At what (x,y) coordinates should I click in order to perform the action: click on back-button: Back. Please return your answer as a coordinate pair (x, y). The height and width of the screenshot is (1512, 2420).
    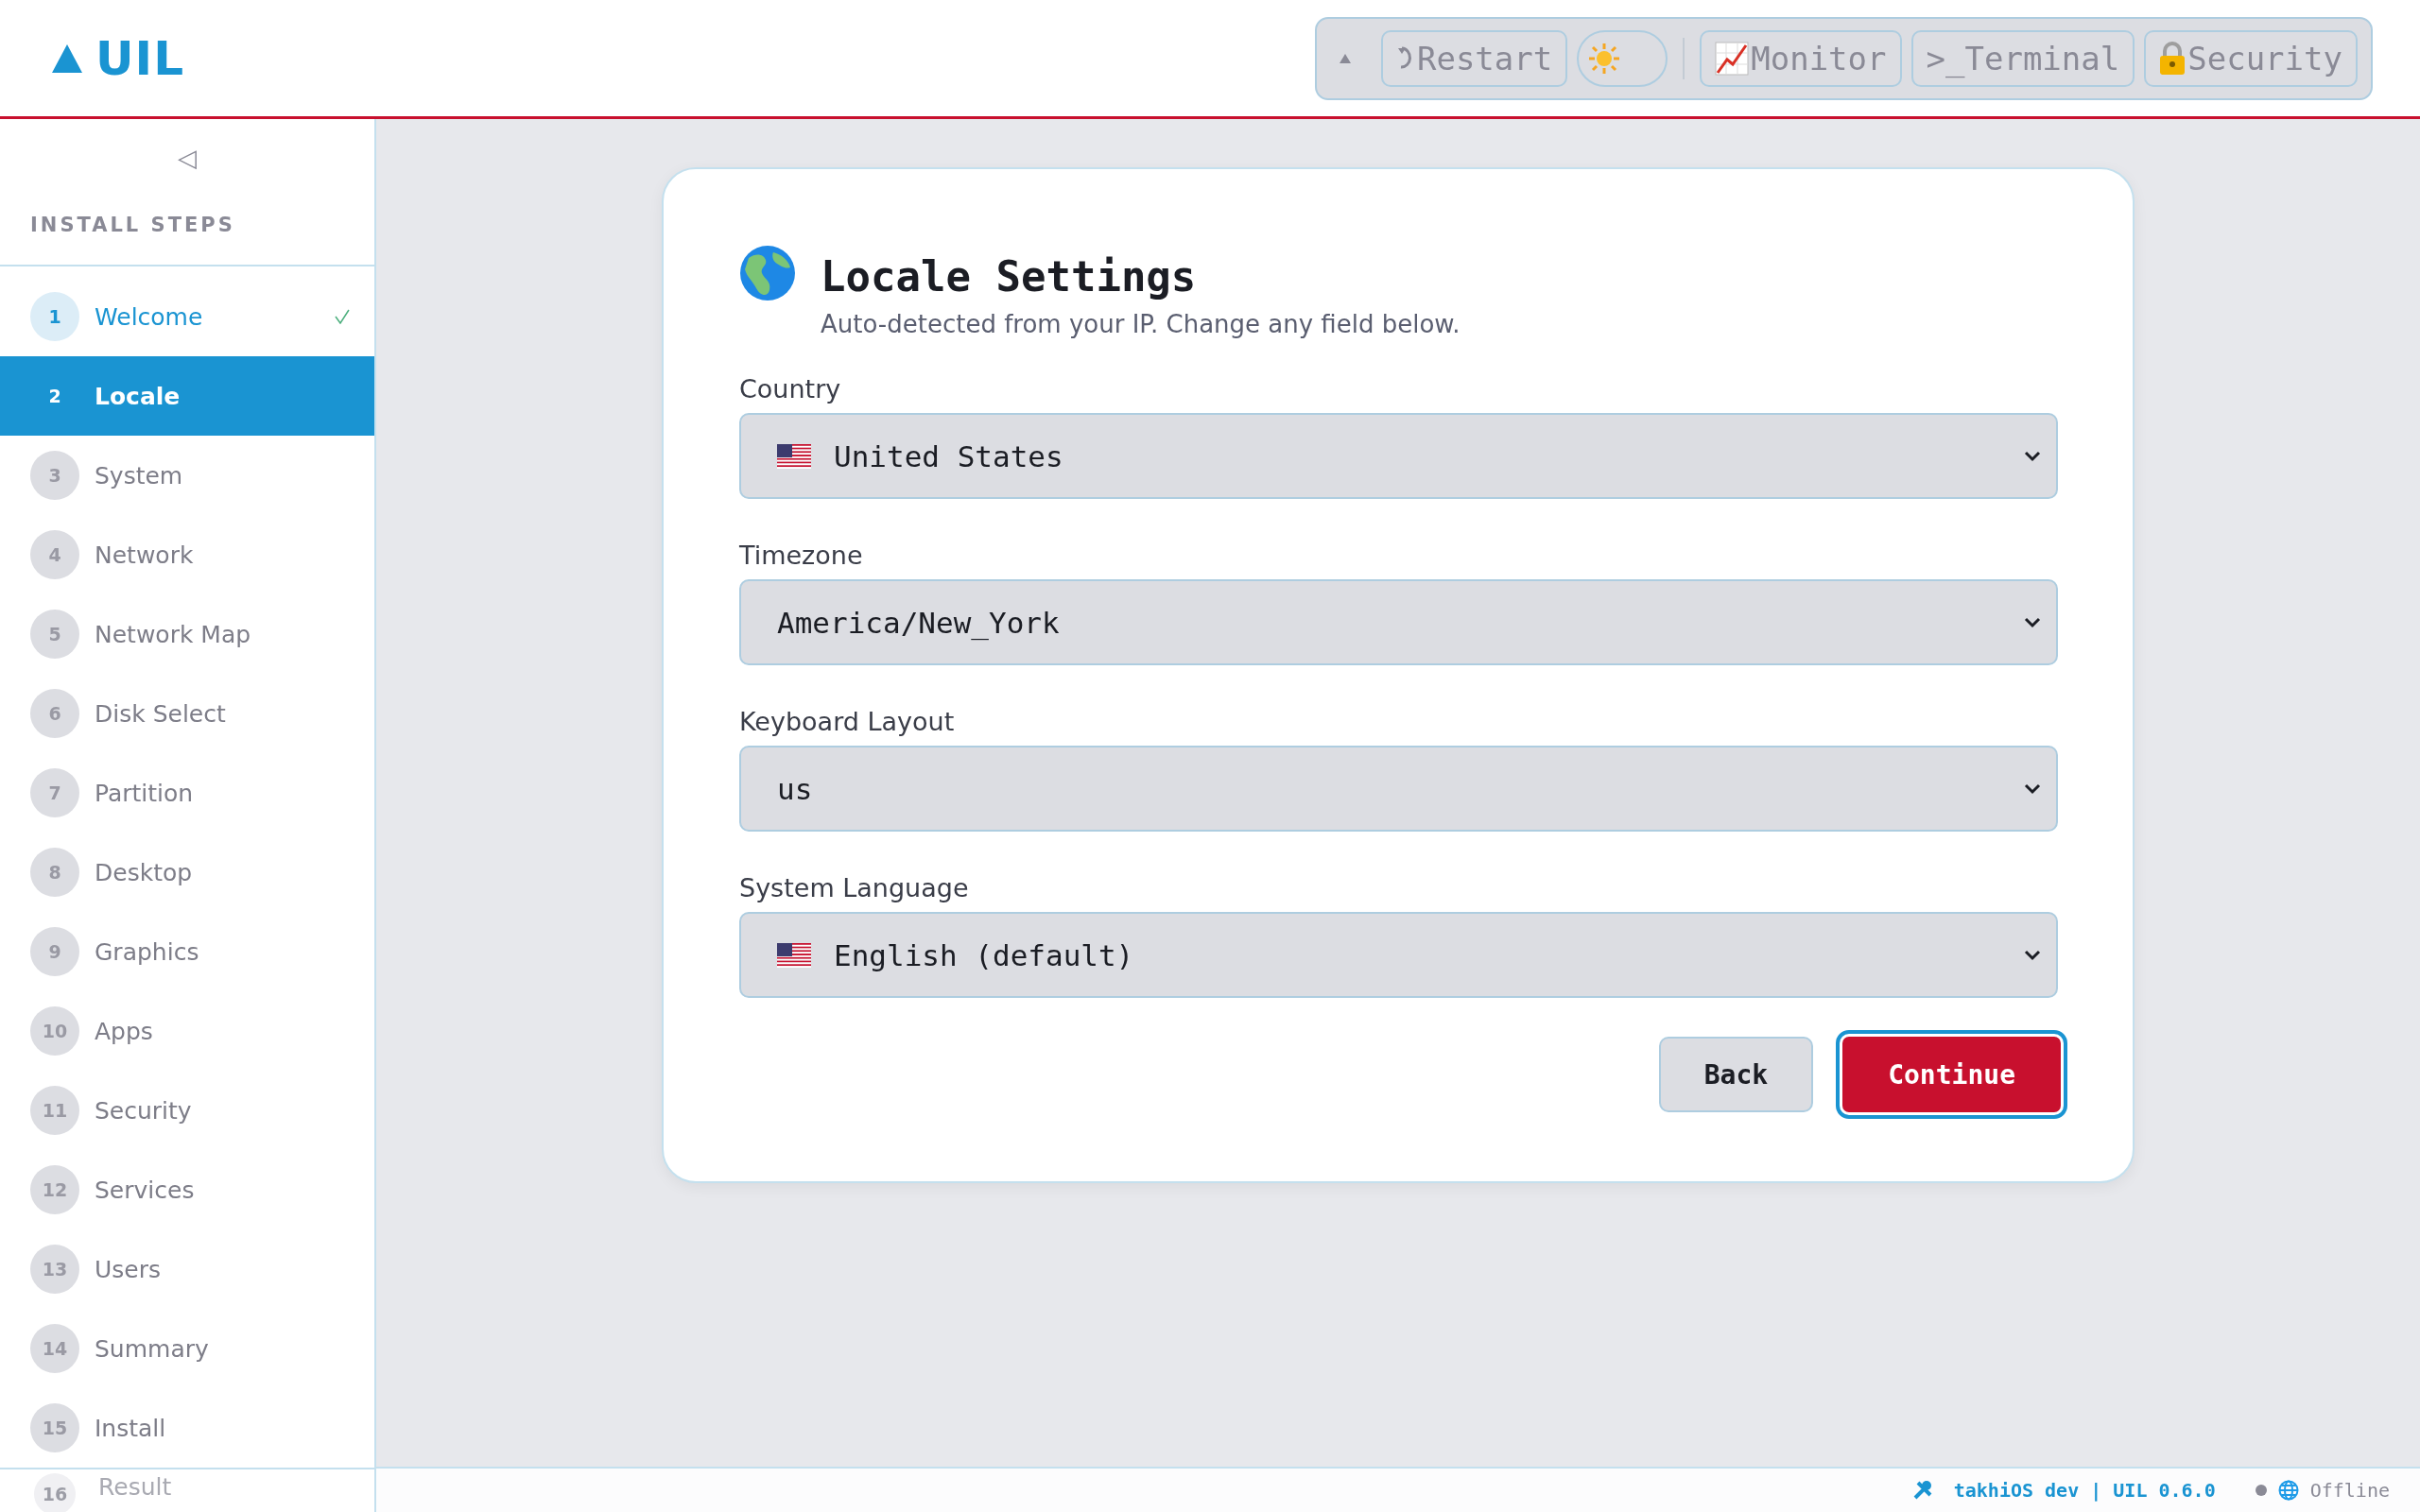
    Looking at the image, I should click on (1736, 1074).